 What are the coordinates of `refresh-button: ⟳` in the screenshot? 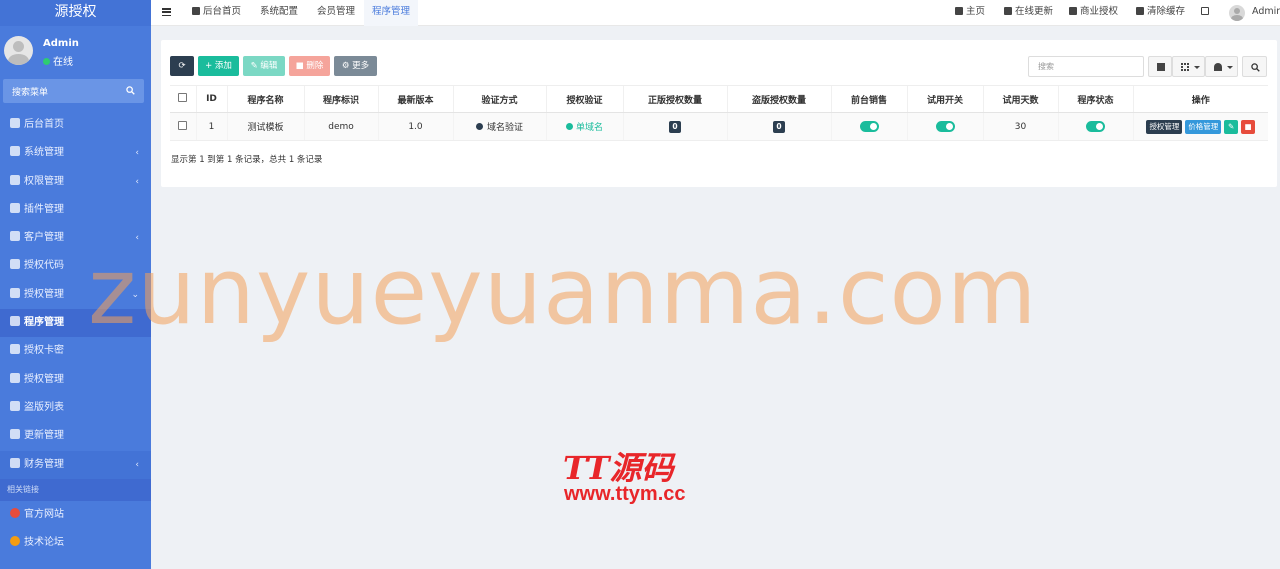 It's located at (182, 66).